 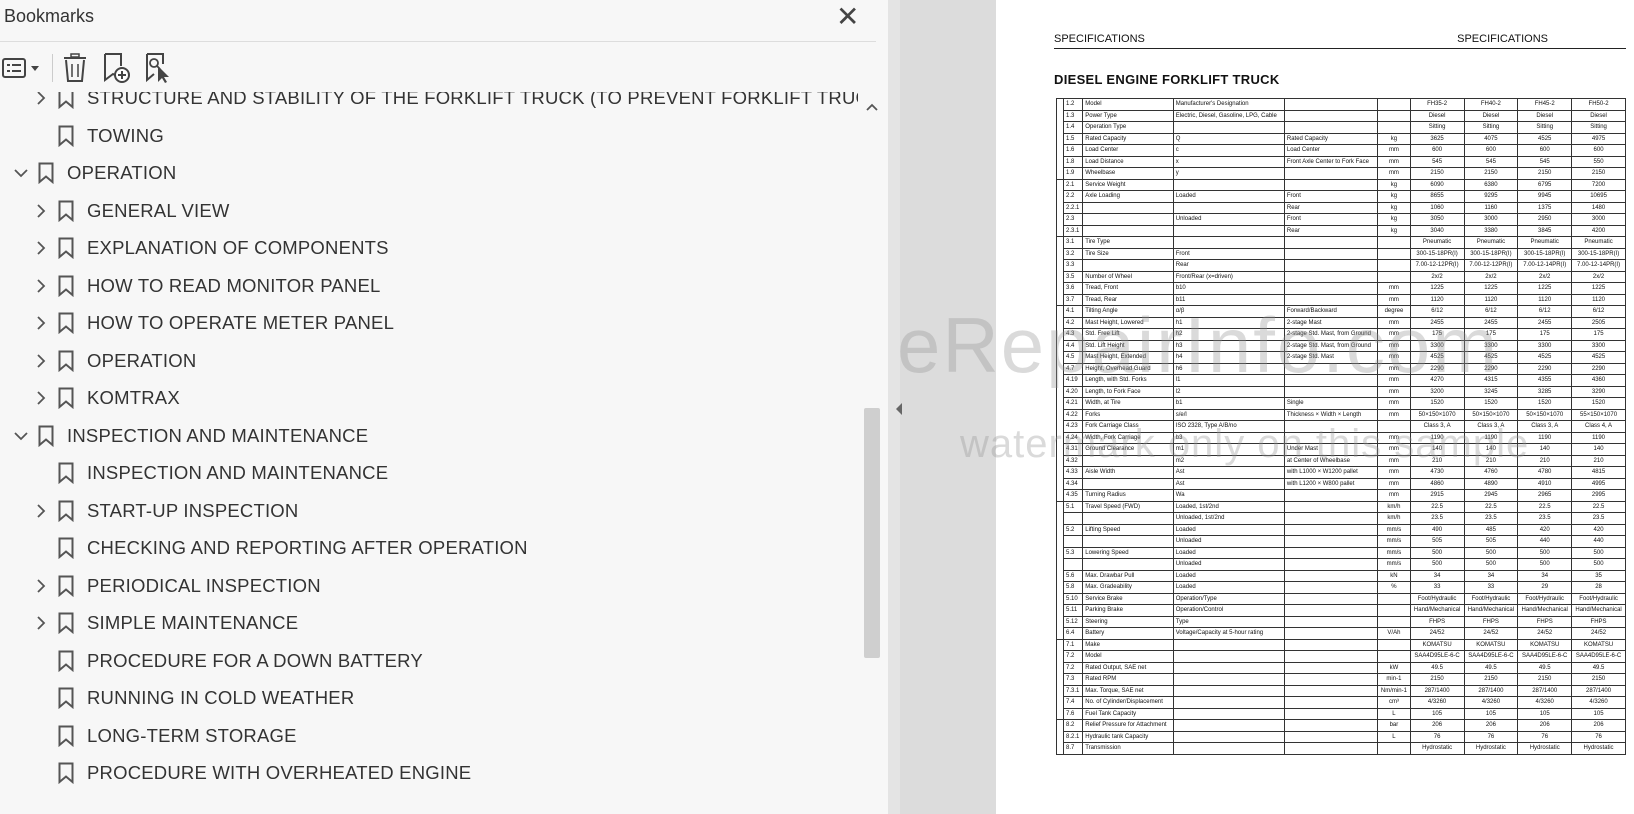 I want to click on cell-value: 500, so click(x=1598, y=552).